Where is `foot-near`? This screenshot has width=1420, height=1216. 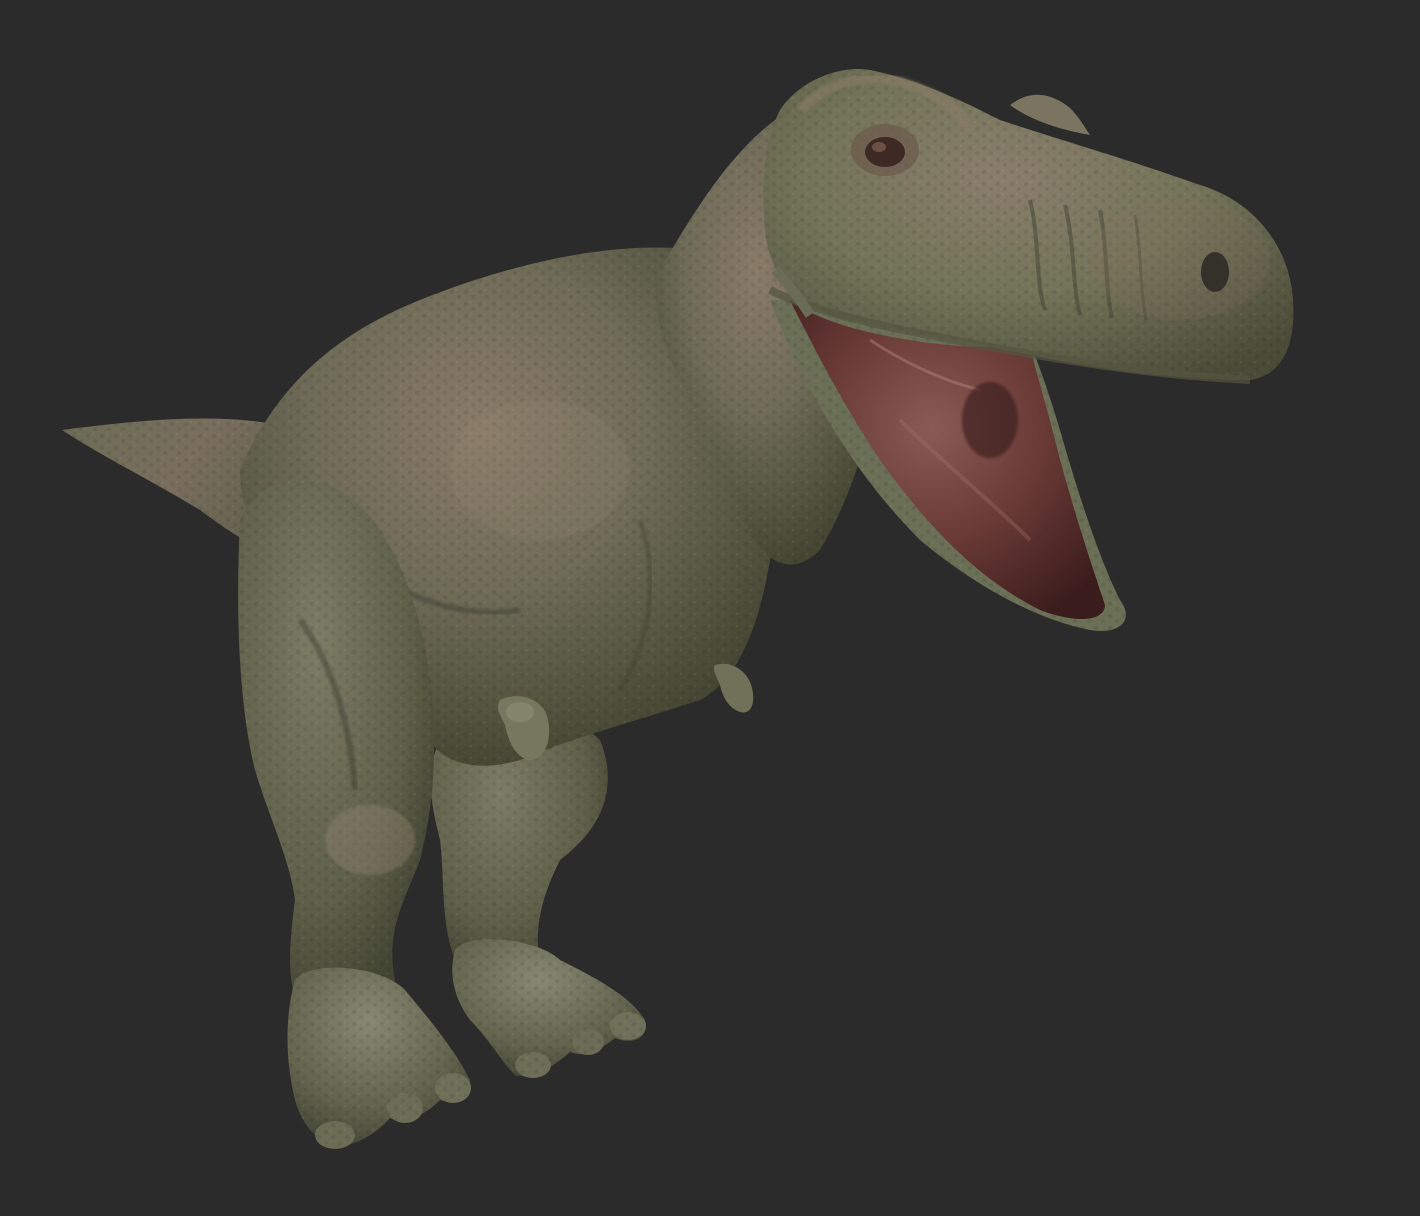 foot-near is located at coordinates (379, 1058).